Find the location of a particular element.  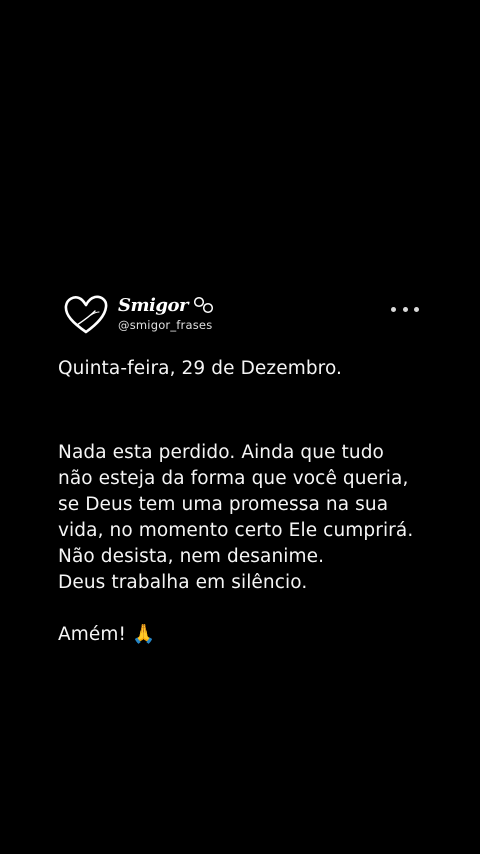

profile-identity: Smigor @smigor_frases is located at coordinates (166, 312).